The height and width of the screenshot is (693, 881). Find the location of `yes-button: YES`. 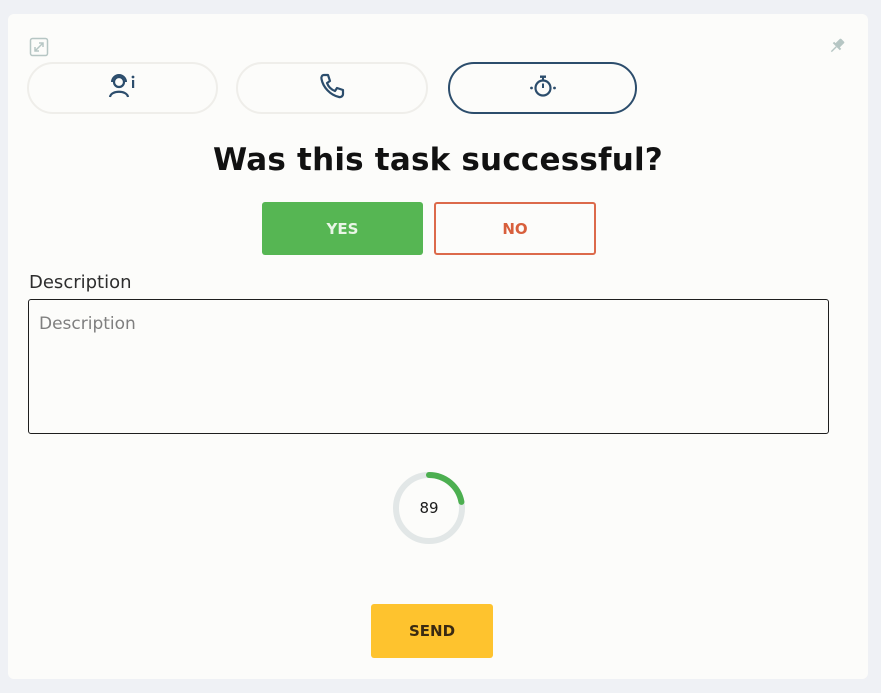

yes-button: YES is located at coordinates (342, 228).